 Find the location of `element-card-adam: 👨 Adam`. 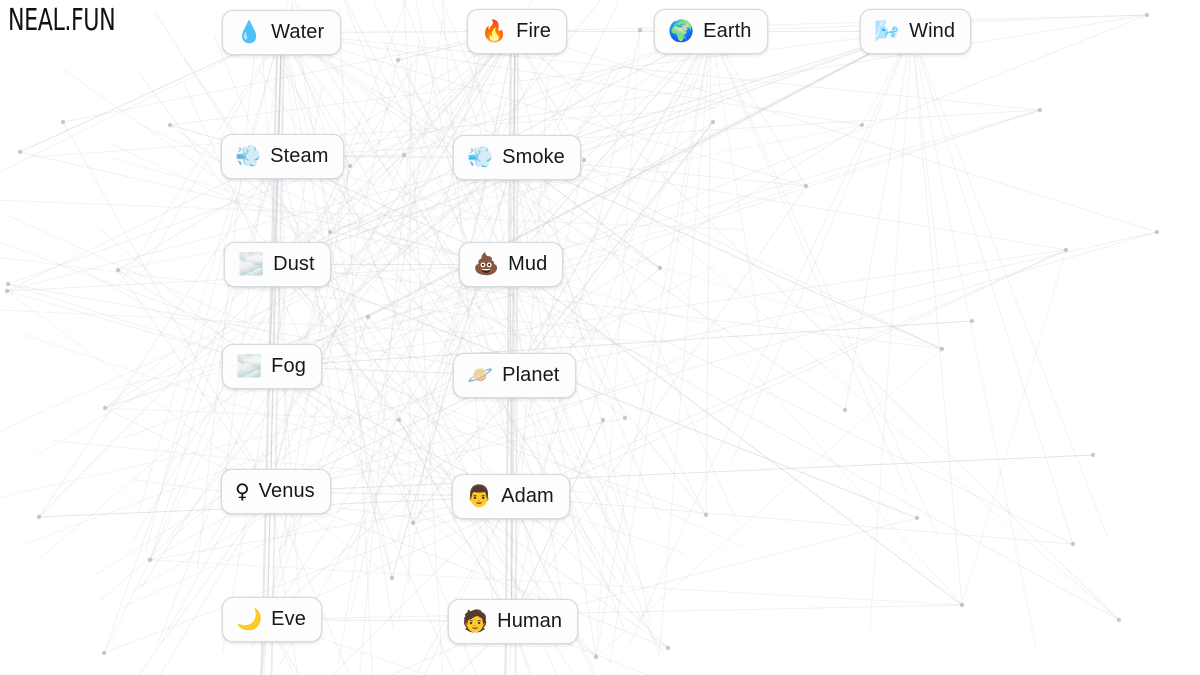

element-card-adam: 👨 Adam is located at coordinates (511, 496).